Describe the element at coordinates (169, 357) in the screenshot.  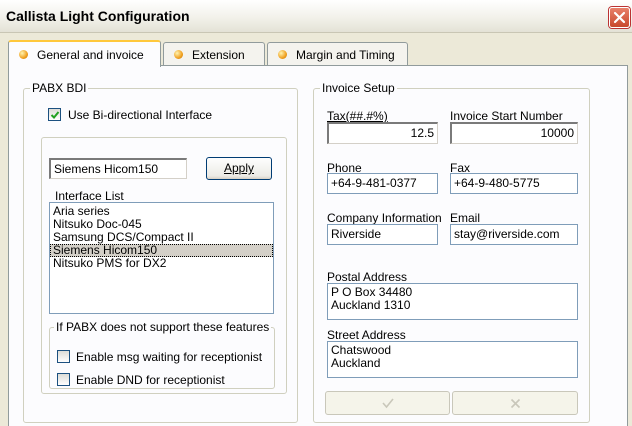
I see `msg-waiting-label: Enable msg waiting for receptionist` at that location.